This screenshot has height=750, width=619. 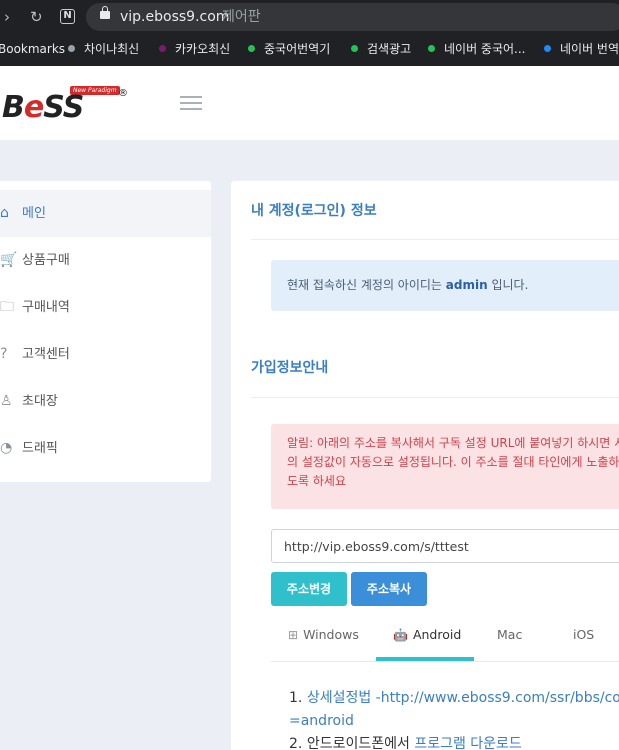 I want to click on user-icon: ♙, so click(x=6, y=401).